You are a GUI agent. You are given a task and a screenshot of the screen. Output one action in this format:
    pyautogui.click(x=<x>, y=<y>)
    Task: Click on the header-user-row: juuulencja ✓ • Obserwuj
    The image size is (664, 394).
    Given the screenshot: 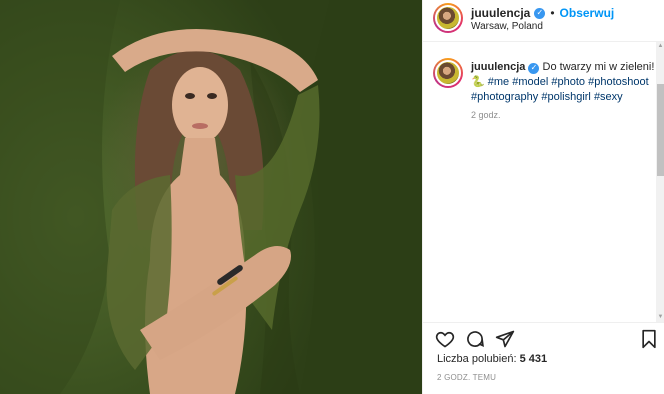 What is the action you would take?
    pyautogui.click(x=542, y=13)
    